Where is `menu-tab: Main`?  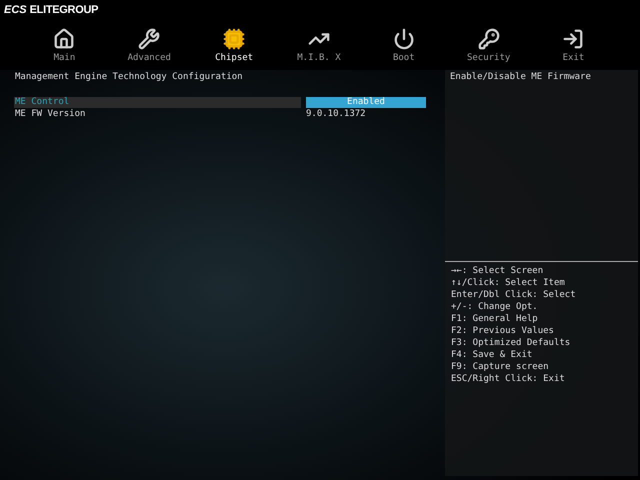
menu-tab: Main is located at coordinates (64, 45).